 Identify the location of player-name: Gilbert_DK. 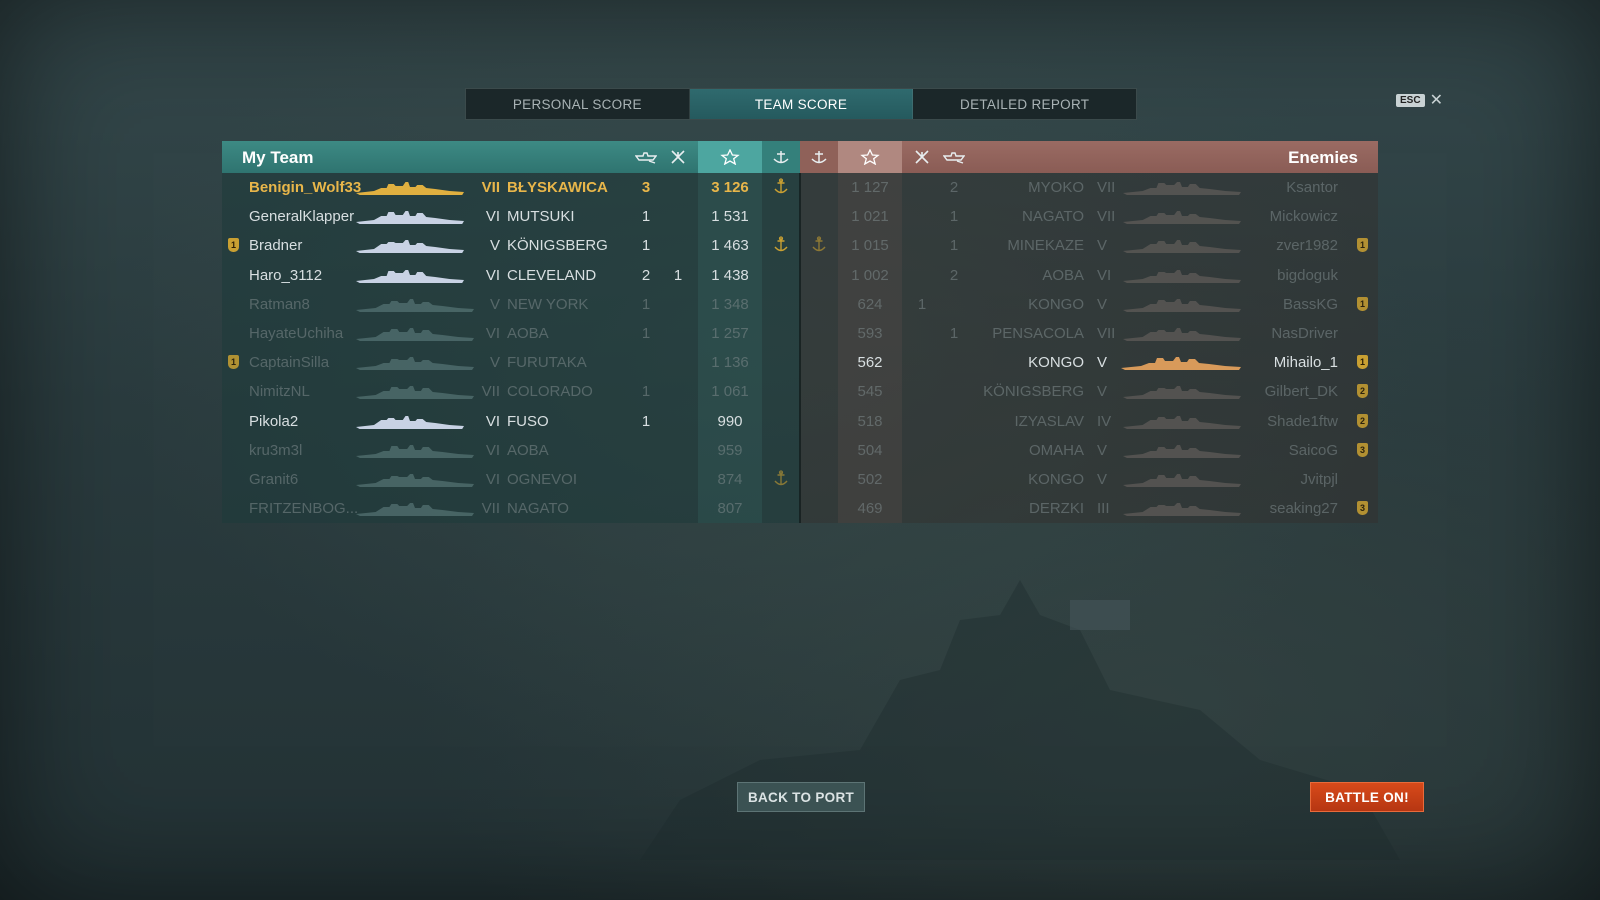
(1301, 392).